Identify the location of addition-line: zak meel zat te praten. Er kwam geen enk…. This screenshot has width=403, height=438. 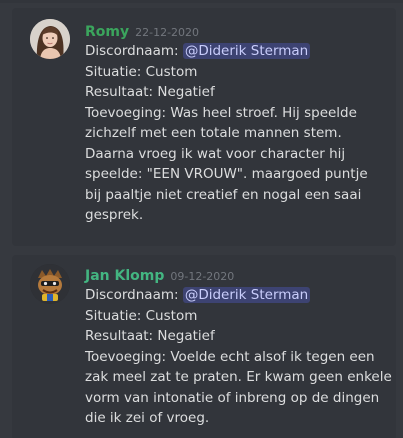
(238, 377).